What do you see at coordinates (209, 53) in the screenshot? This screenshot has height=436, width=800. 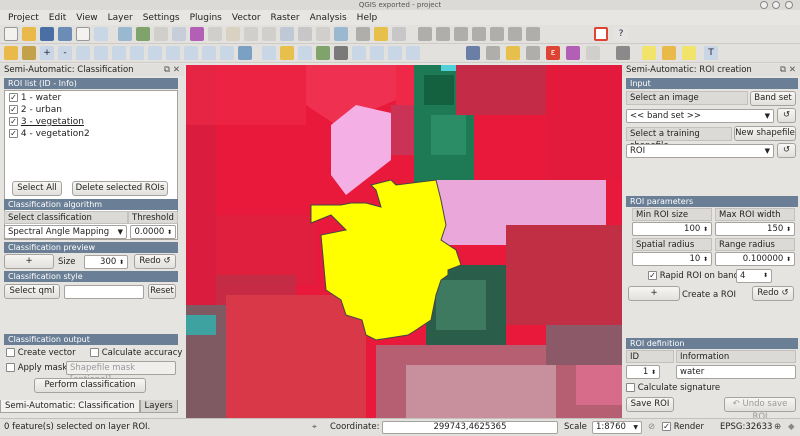 I see `new-bookmark-icon` at bounding box center [209, 53].